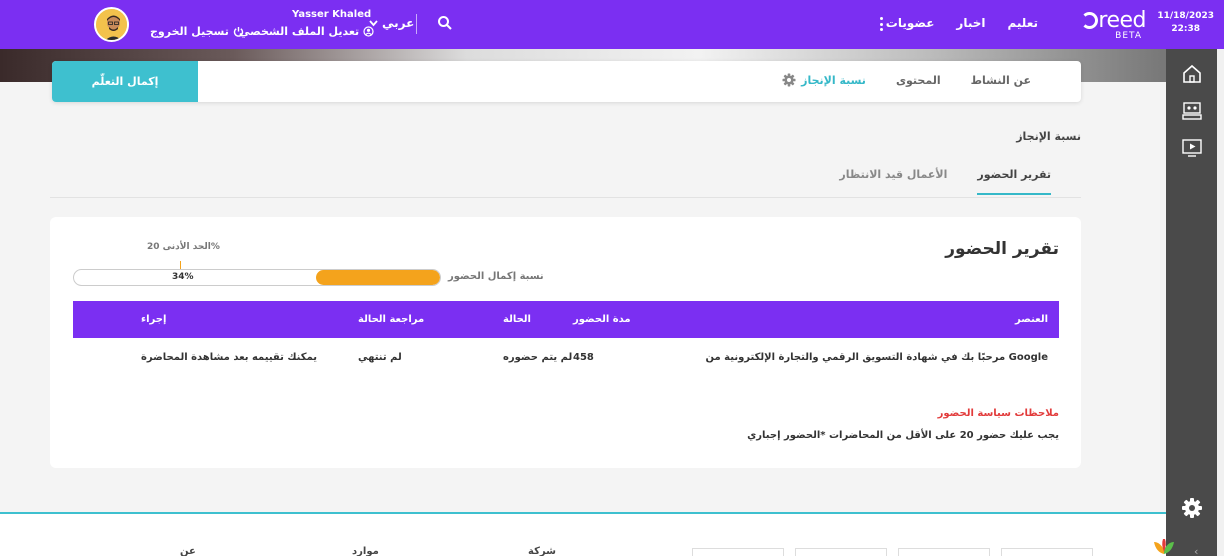  Describe the element at coordinates (538, 357) in the screenshot. I see `cell-status: لم يتم حضوره` at that location.